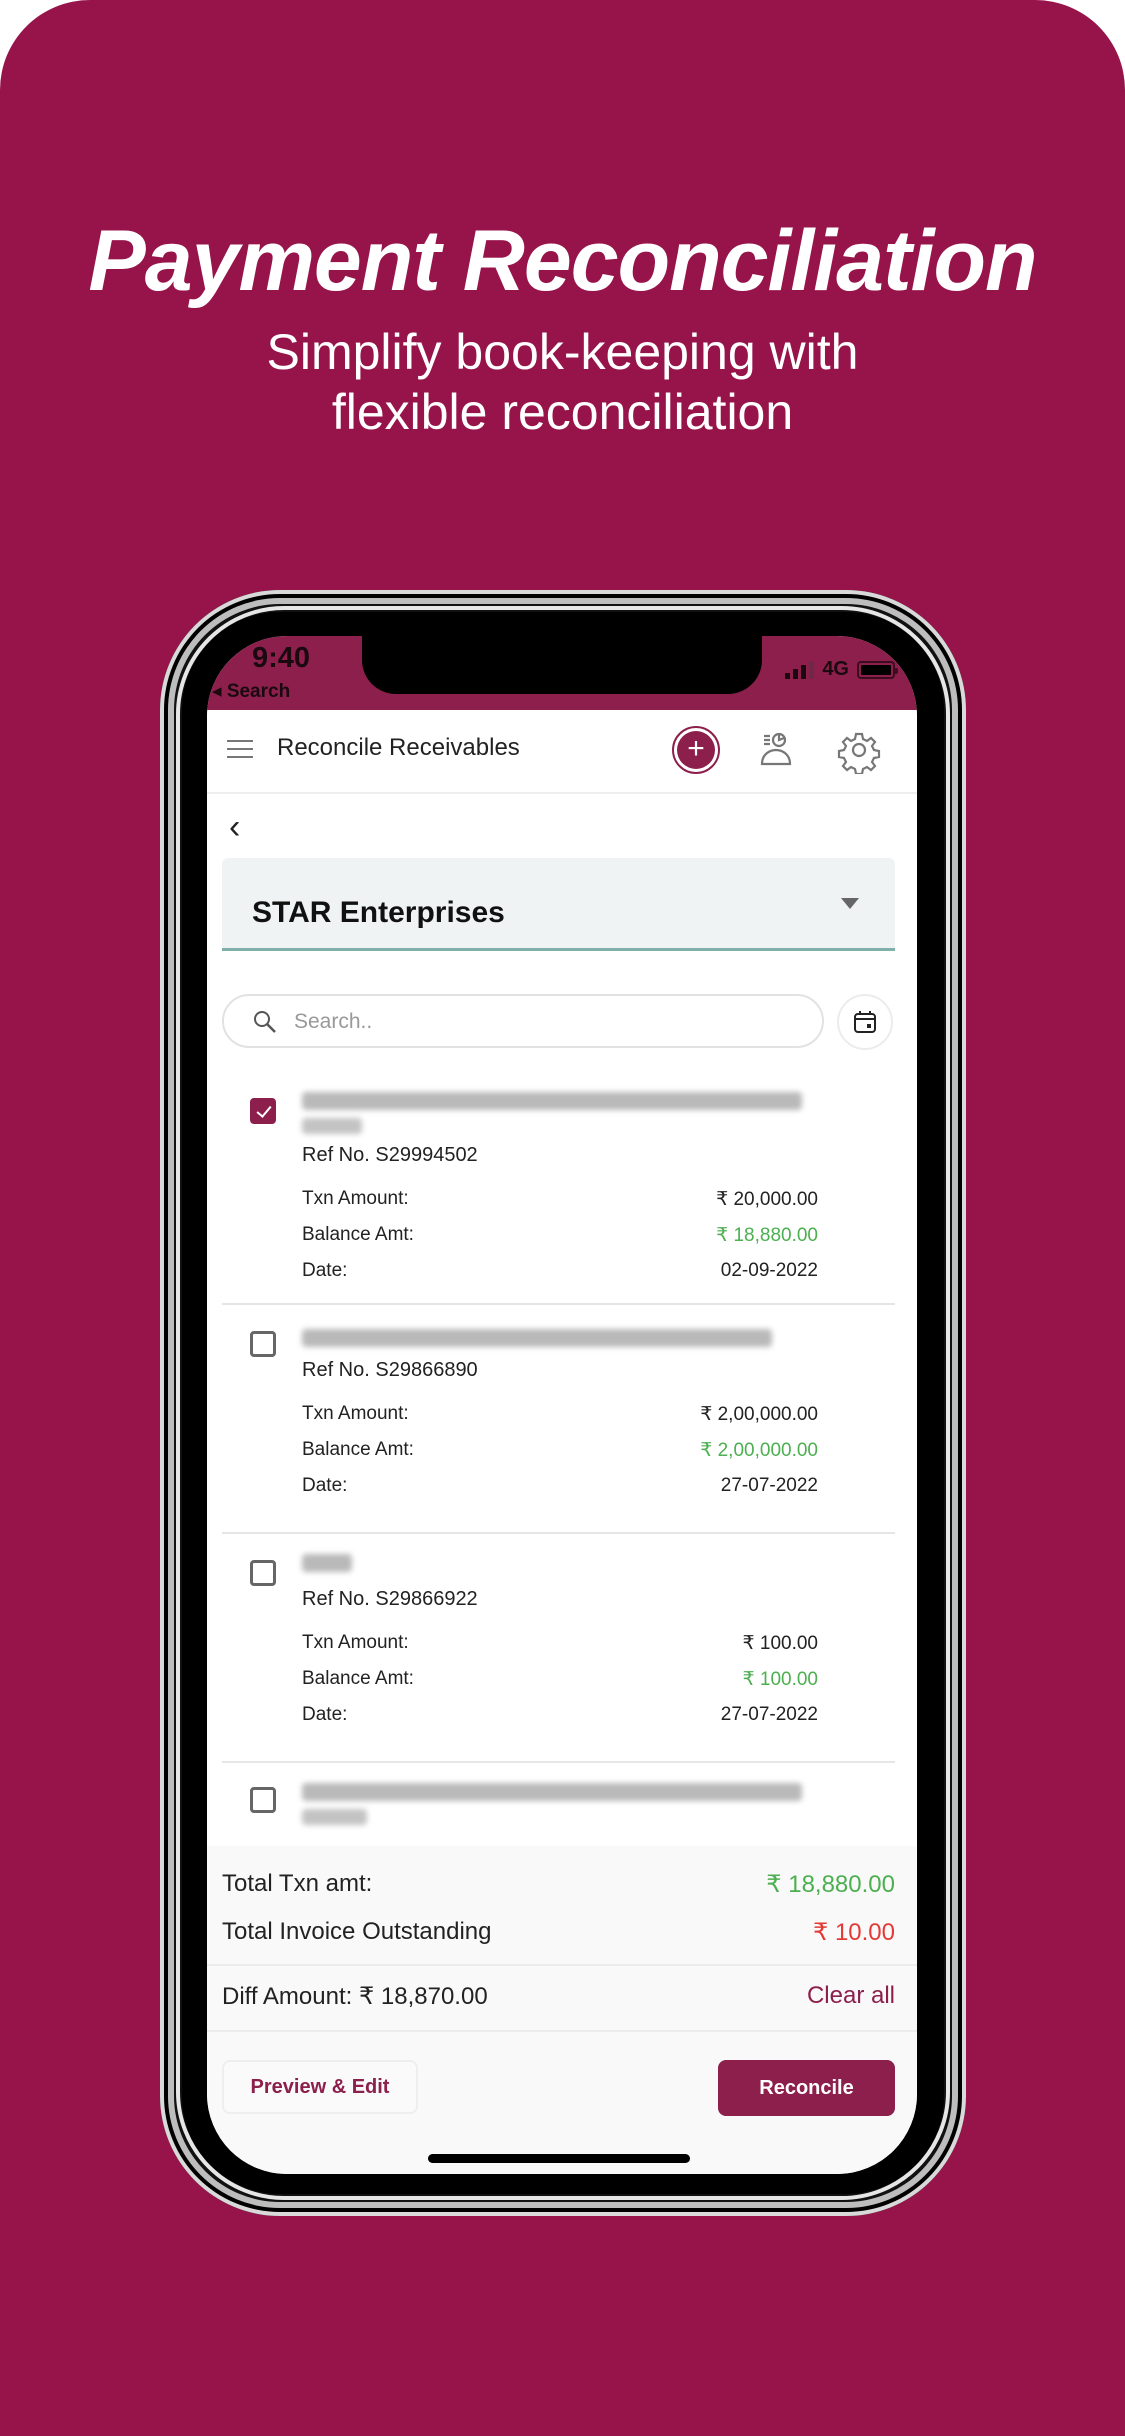 Image resolution: width=1125 pixels, height=2436 pixels. I want to click on date-filter-button, so click(865, 1022).